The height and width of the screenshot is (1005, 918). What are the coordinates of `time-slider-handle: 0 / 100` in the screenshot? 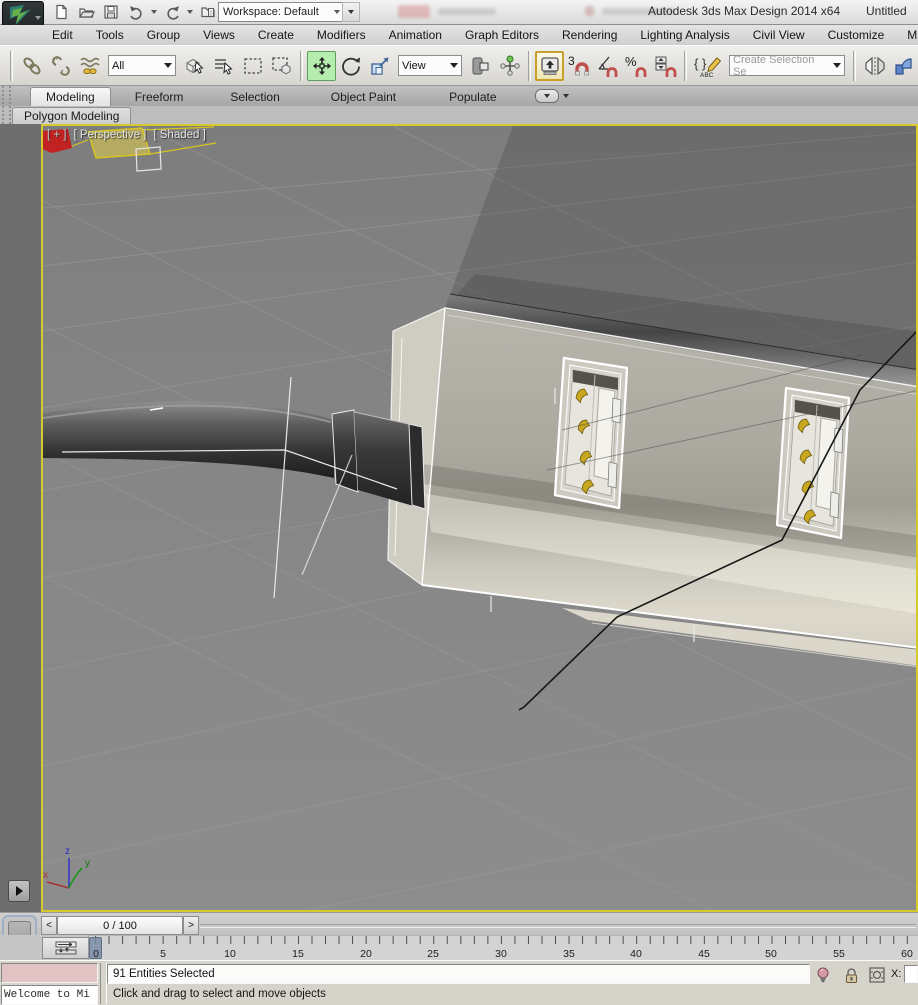 It's located at (120, 925).